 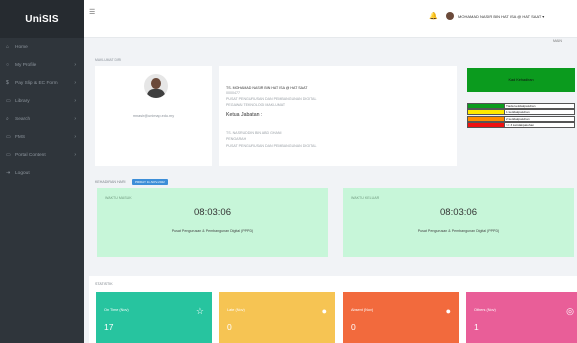 I want to click on sidebar-item-label: Portal Content, so click(x=30, y=155).